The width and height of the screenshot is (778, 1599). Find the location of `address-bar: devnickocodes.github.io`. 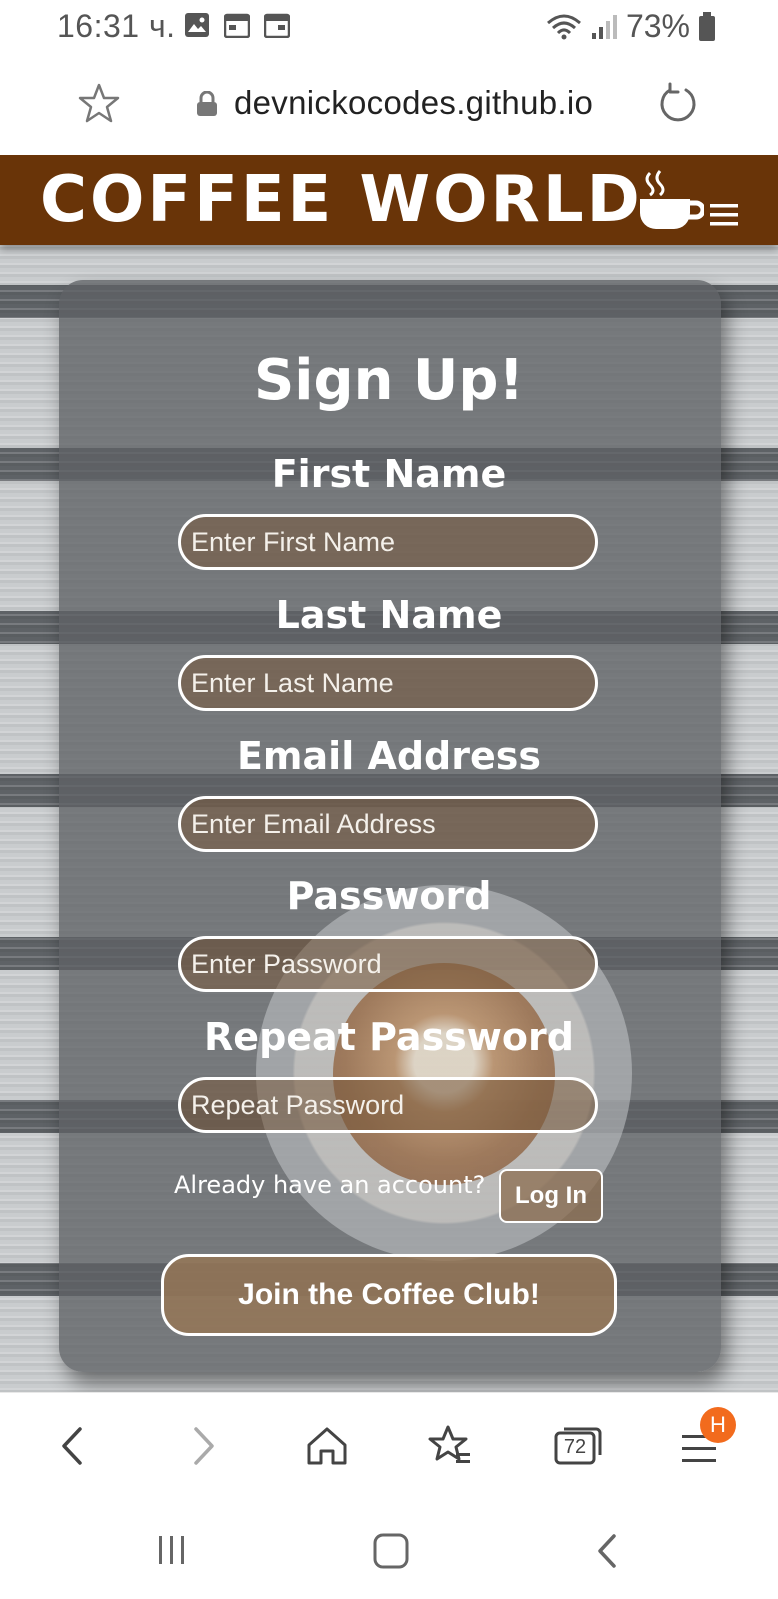

address-bar: devnickocodes.github.io is located at coordinates (389, 106).